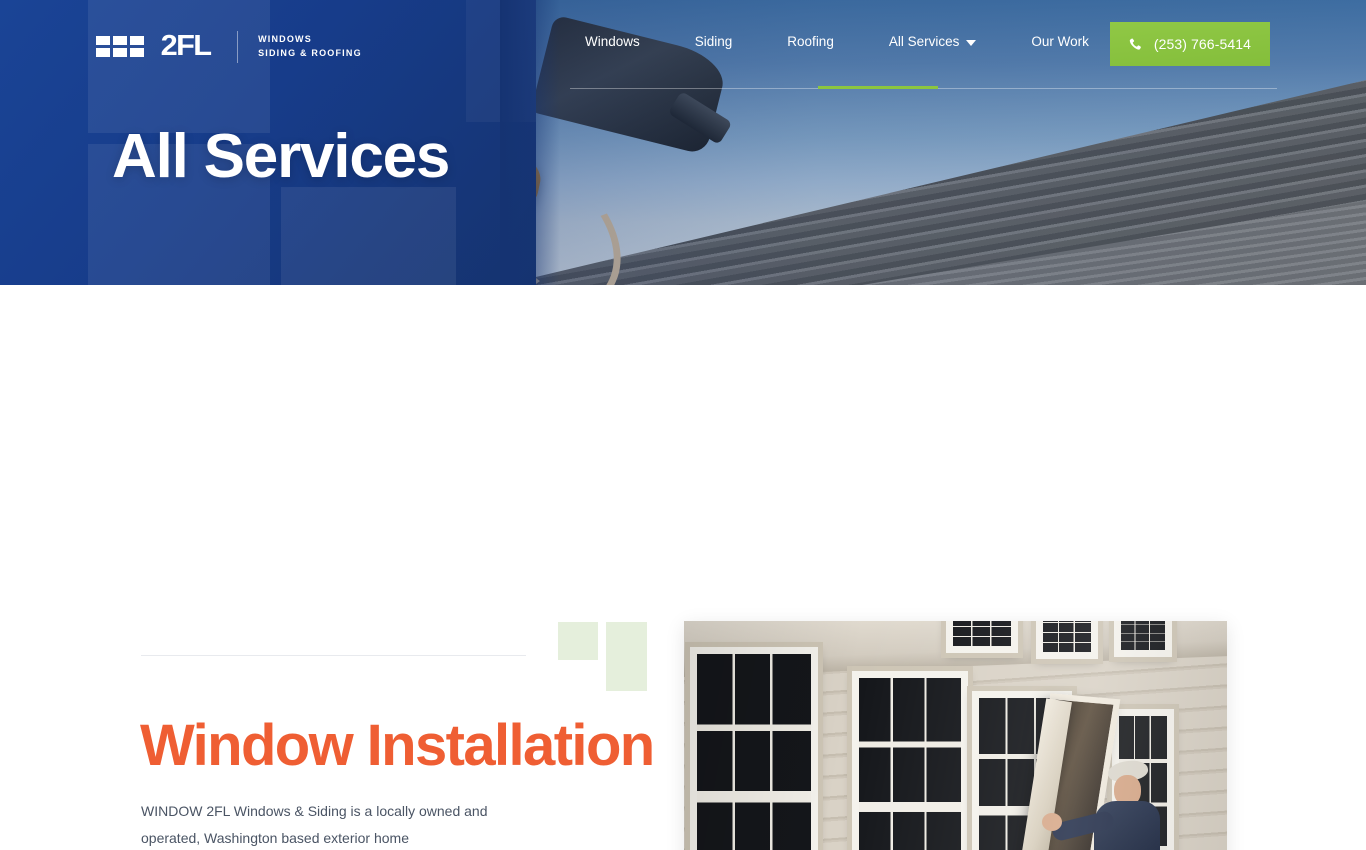  I want to click on page-title: All Services, so click(281, 156).